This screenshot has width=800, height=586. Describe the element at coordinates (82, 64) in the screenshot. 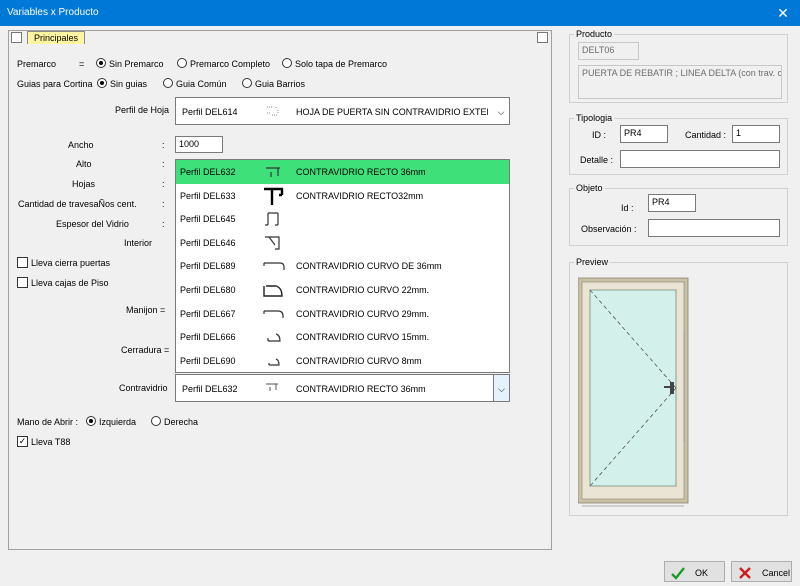

I see `premarco-eq: =` at that location.